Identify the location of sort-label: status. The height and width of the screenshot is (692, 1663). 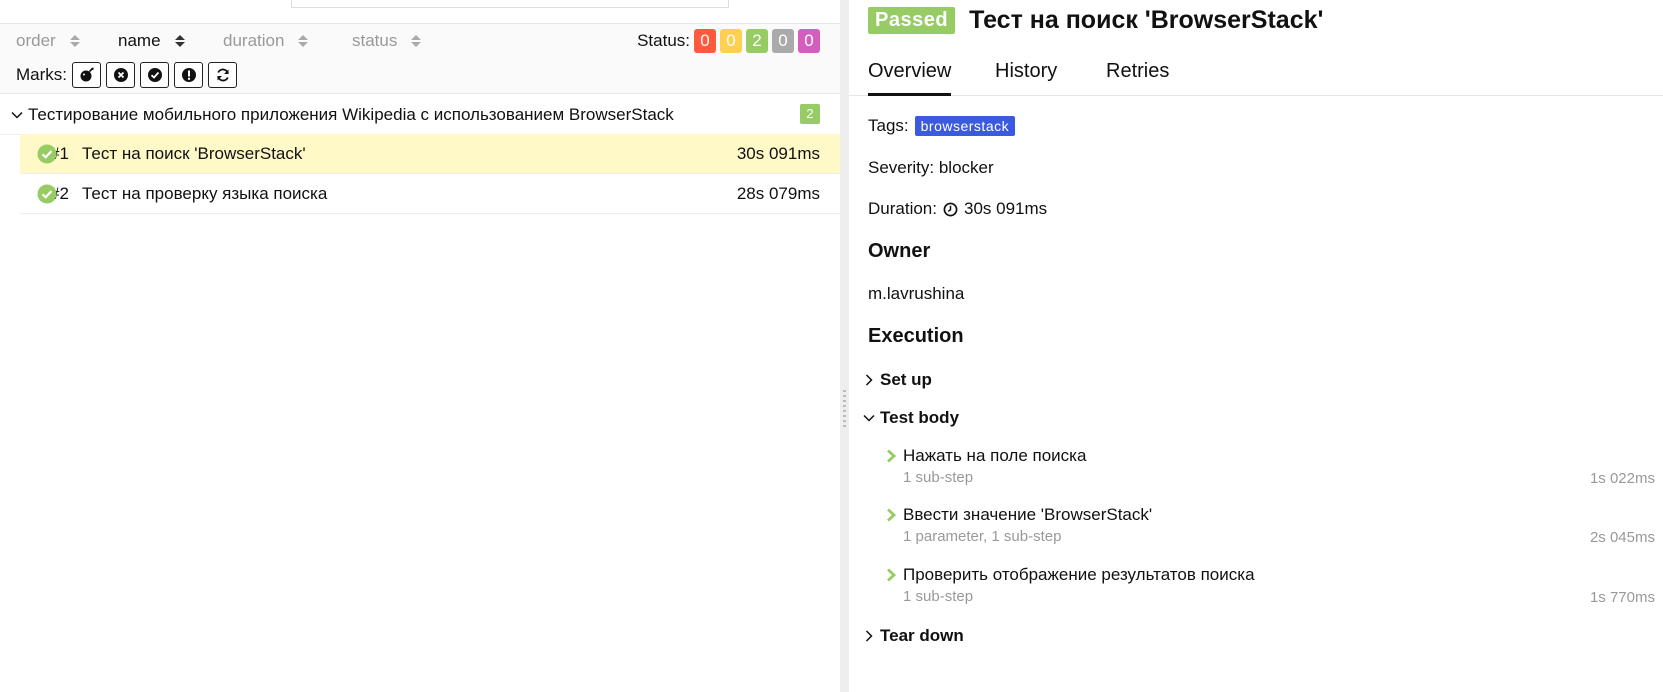
(375, 40).